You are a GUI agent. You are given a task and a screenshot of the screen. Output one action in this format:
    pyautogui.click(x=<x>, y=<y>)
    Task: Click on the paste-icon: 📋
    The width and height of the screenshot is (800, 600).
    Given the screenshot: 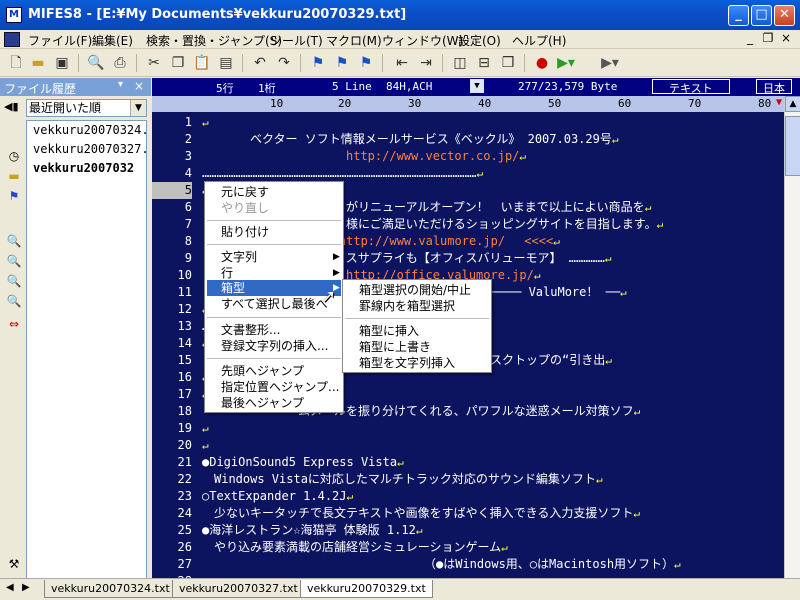 What is the action you would take?
    pyautogui.click(x=202, y=63)
    